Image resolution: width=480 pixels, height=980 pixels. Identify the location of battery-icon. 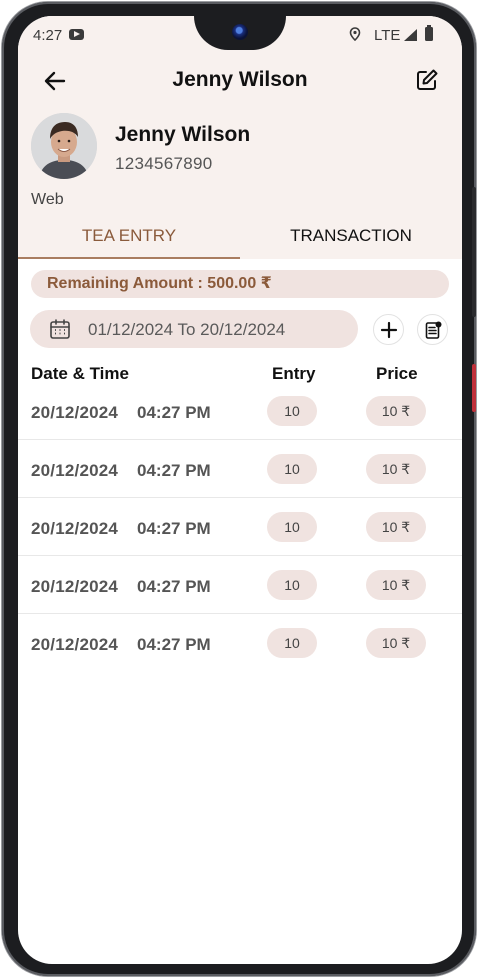
(429, 33).